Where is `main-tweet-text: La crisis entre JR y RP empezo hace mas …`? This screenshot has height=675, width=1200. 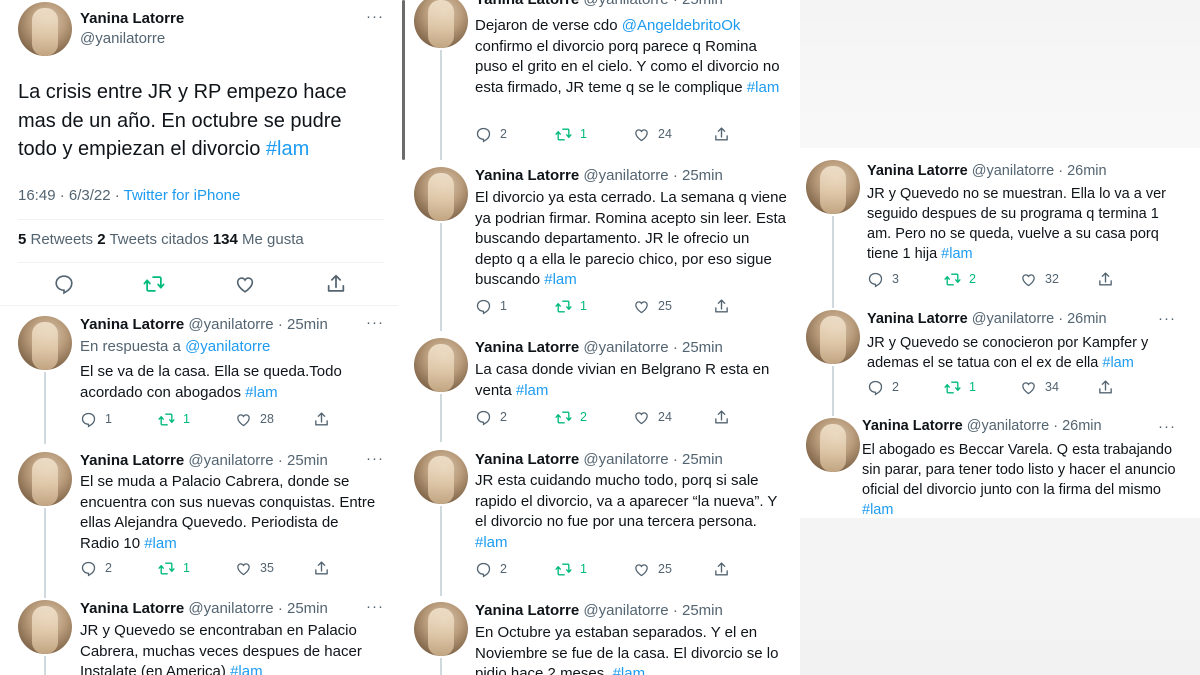 main-tweet-text: La crisis entre JR y RP empezo hace mas … is located at coordinates (182, 120).